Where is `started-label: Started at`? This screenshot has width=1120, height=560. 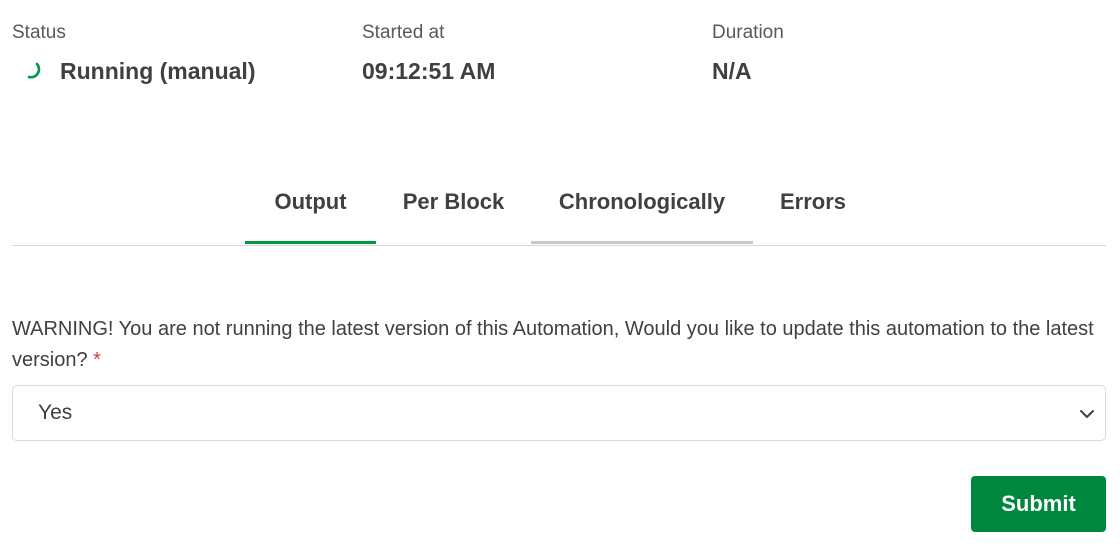 started-label: Started at is located at coordinates (403, 32).